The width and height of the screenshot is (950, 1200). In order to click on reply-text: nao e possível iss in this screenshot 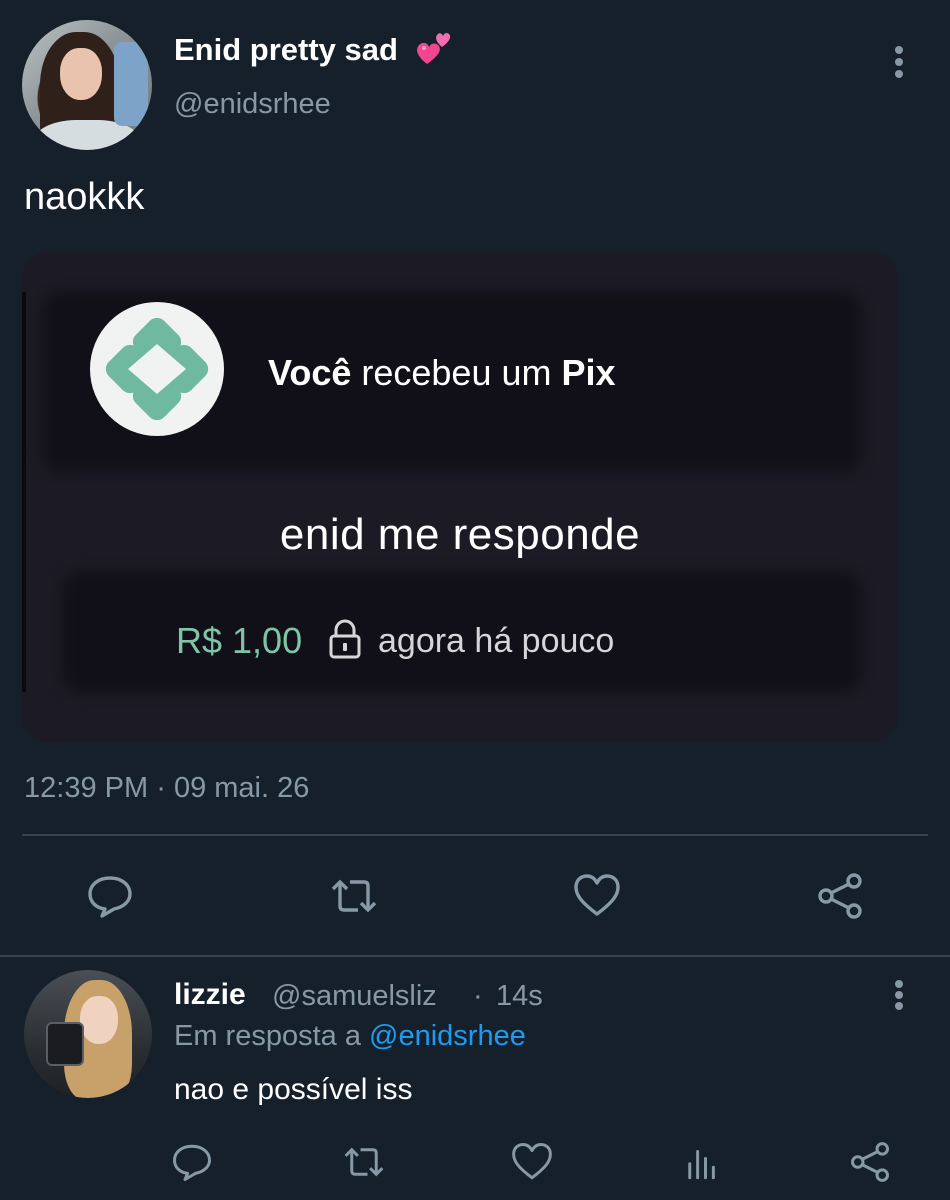, I will do `click(293, 1089)`.